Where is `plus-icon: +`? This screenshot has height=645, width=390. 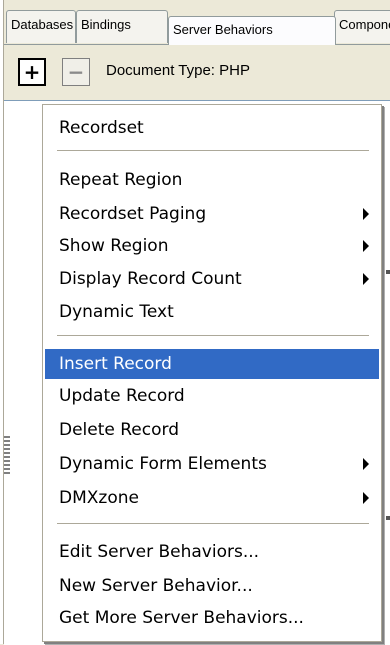
plus-icon: + is located at coordinates (32, 72).